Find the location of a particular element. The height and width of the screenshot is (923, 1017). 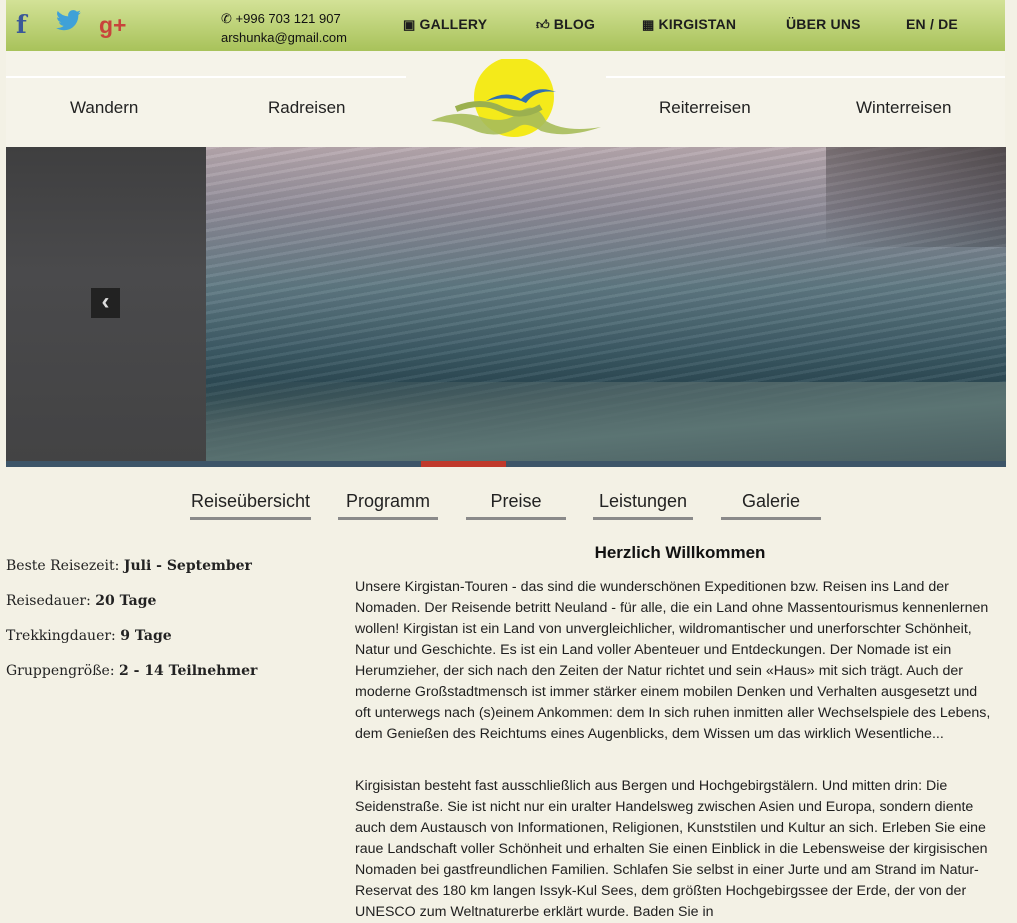

fact-label: Beste Reisezeit: is located at coordinates (65, 566).